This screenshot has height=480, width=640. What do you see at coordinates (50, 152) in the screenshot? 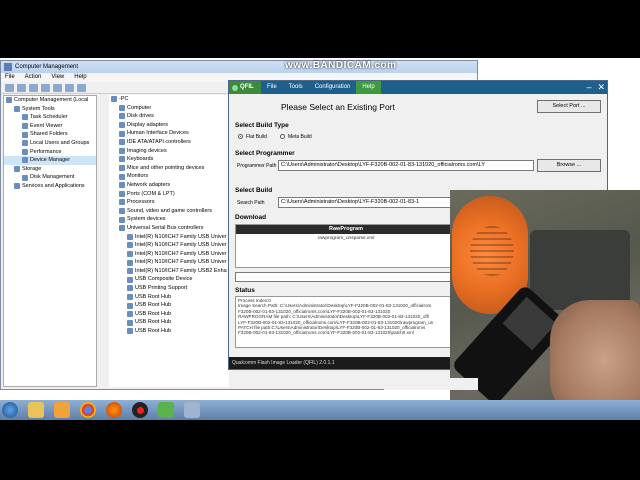
I see `tree-item: Performance` at bounding box center [50, 152].